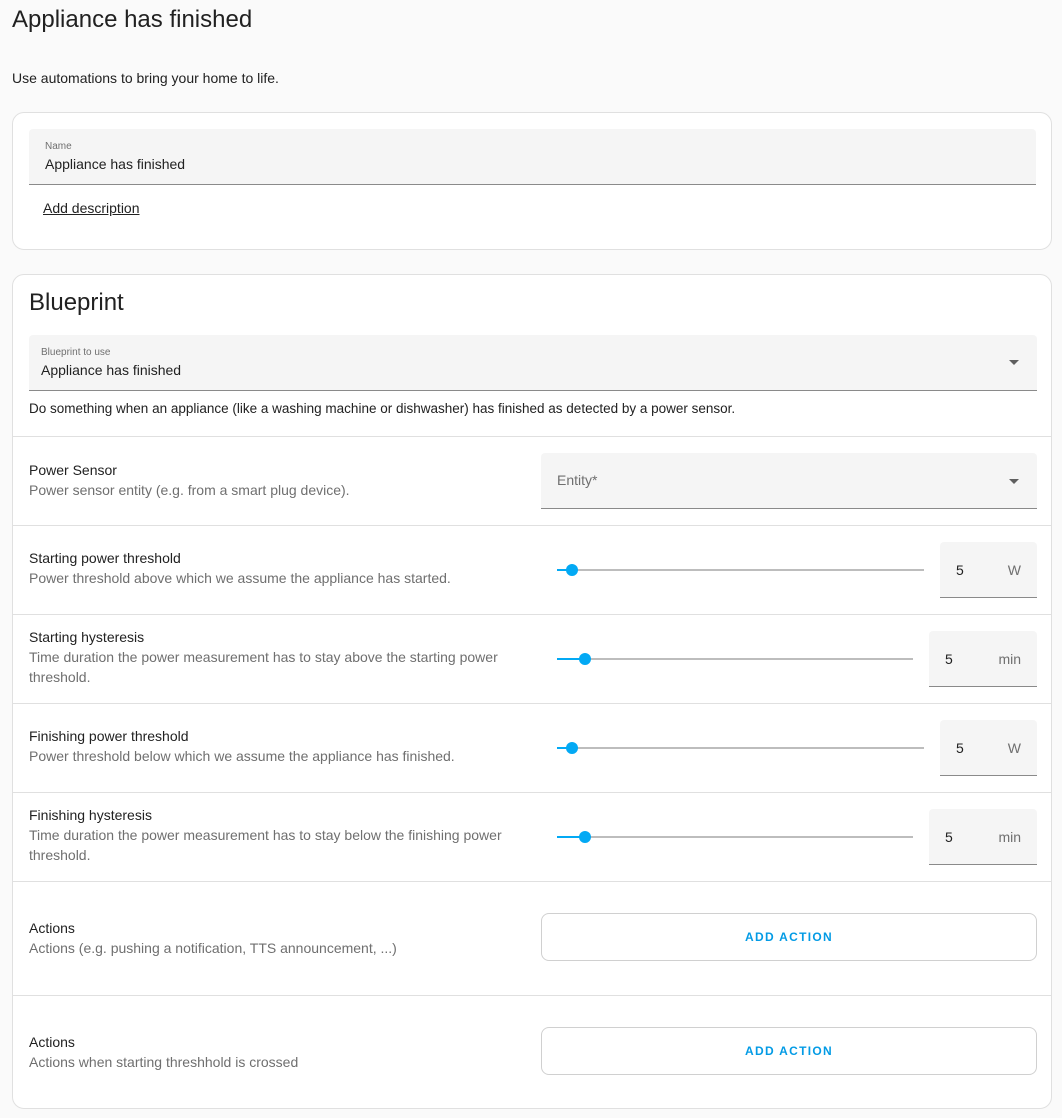 Image resolution: width=1062 pixels, height=1118 pixels. I want to click on name-field-value: Appliance has finished, so click(115, 164).